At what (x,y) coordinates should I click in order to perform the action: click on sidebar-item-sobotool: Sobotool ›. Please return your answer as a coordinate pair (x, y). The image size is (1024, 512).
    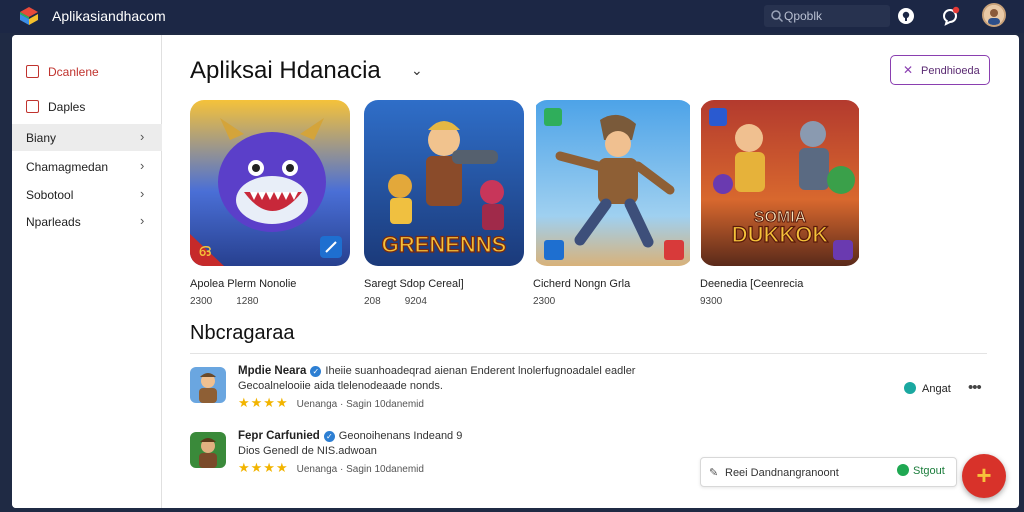
    Looking at the image, I should click on (87, 194).